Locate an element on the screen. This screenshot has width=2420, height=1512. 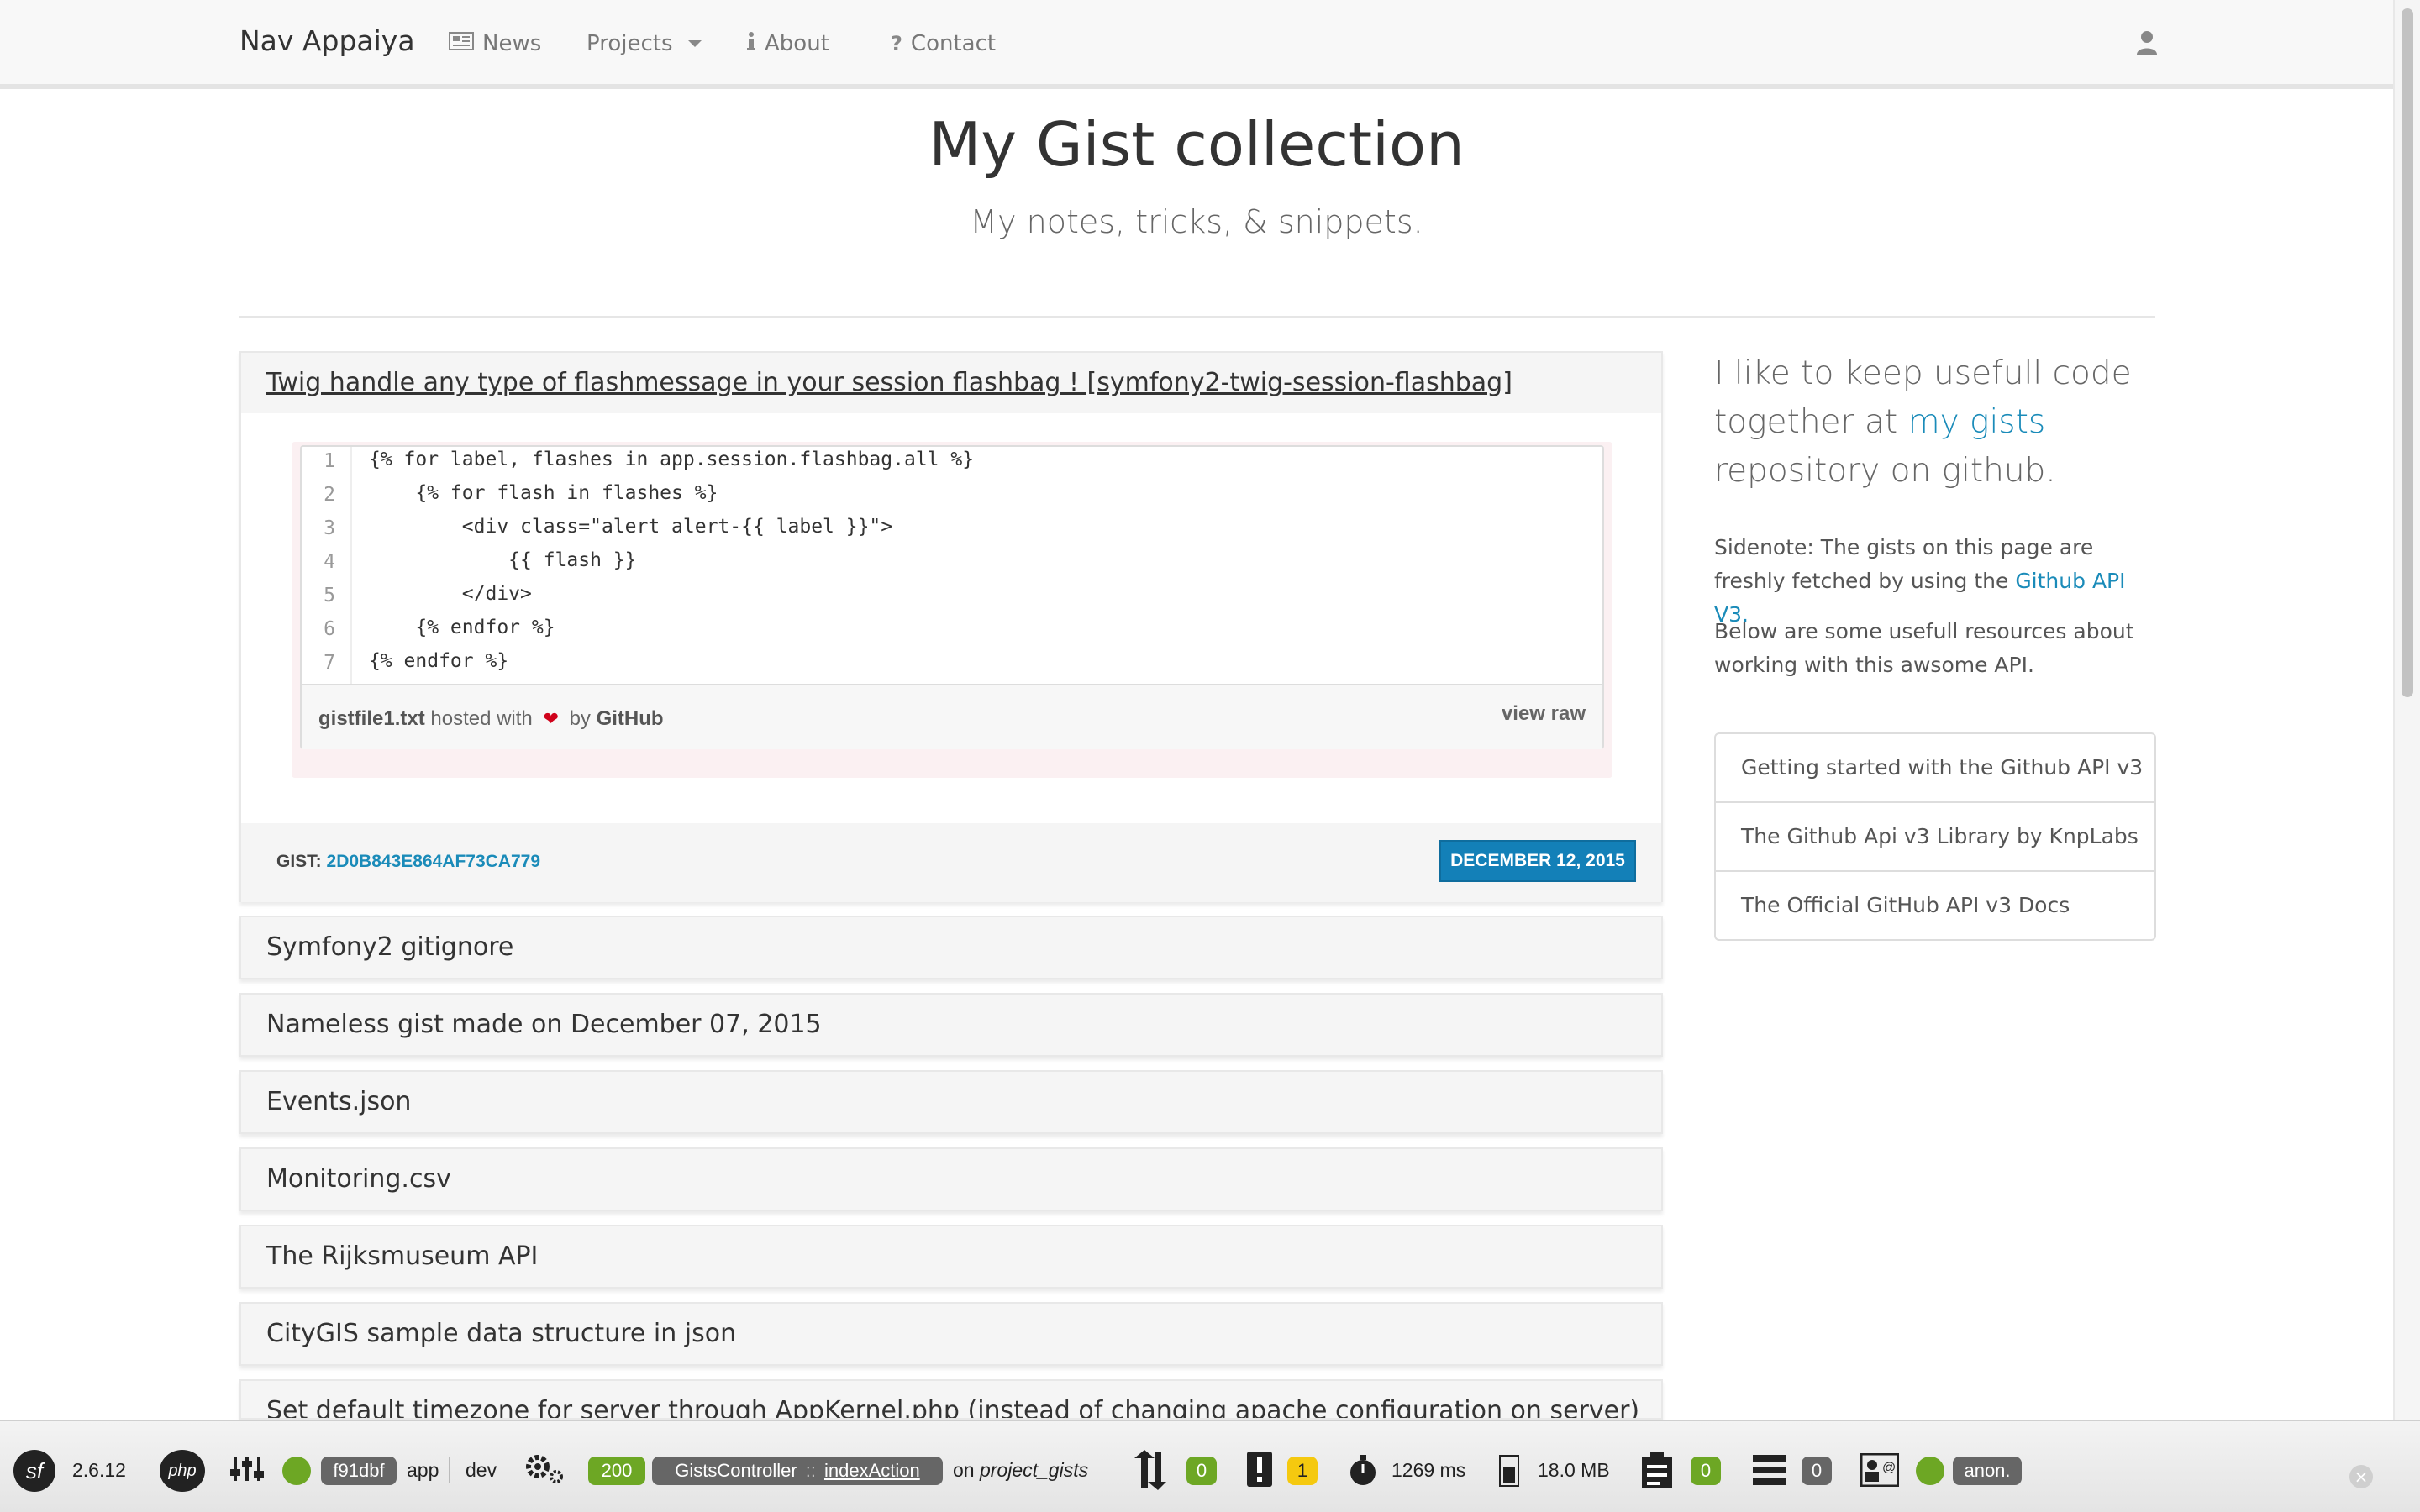
errors-count-badge: 1 is located at coordinates (1302, 1471).